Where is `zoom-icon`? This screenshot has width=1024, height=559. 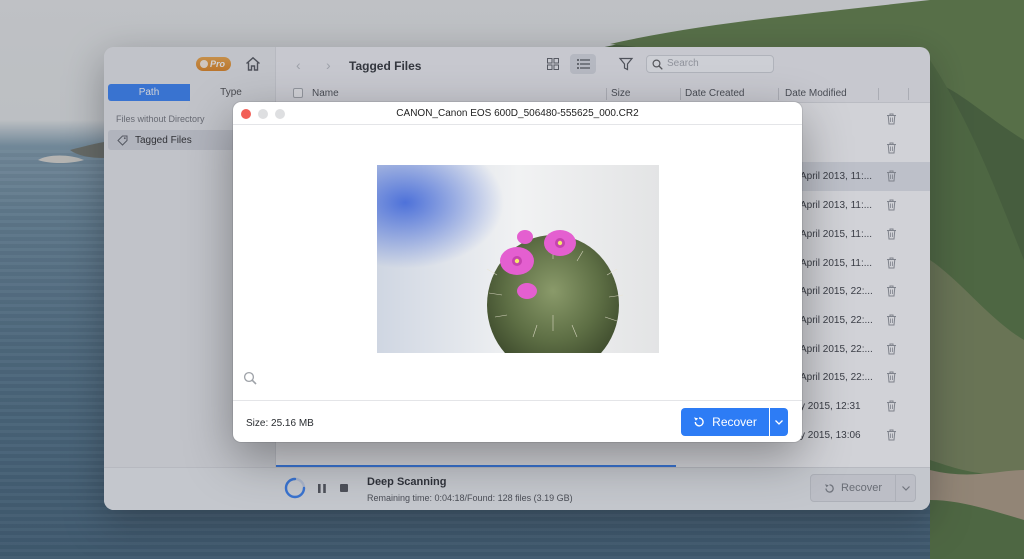 zoom-icon is located at coordinates (250, 378).